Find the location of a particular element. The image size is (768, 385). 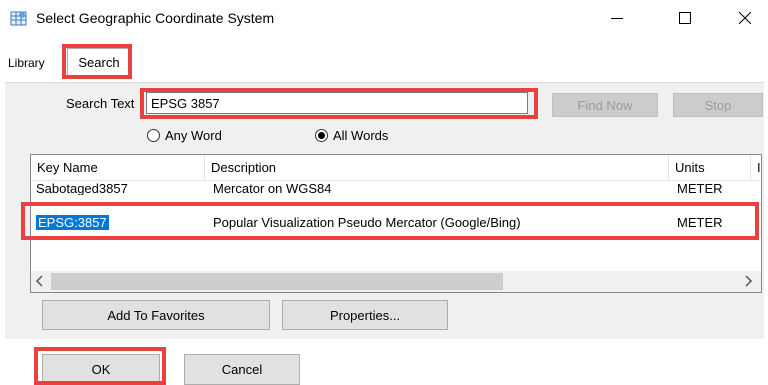

search-text-label: Search Text is located at coordinates (100, 103).